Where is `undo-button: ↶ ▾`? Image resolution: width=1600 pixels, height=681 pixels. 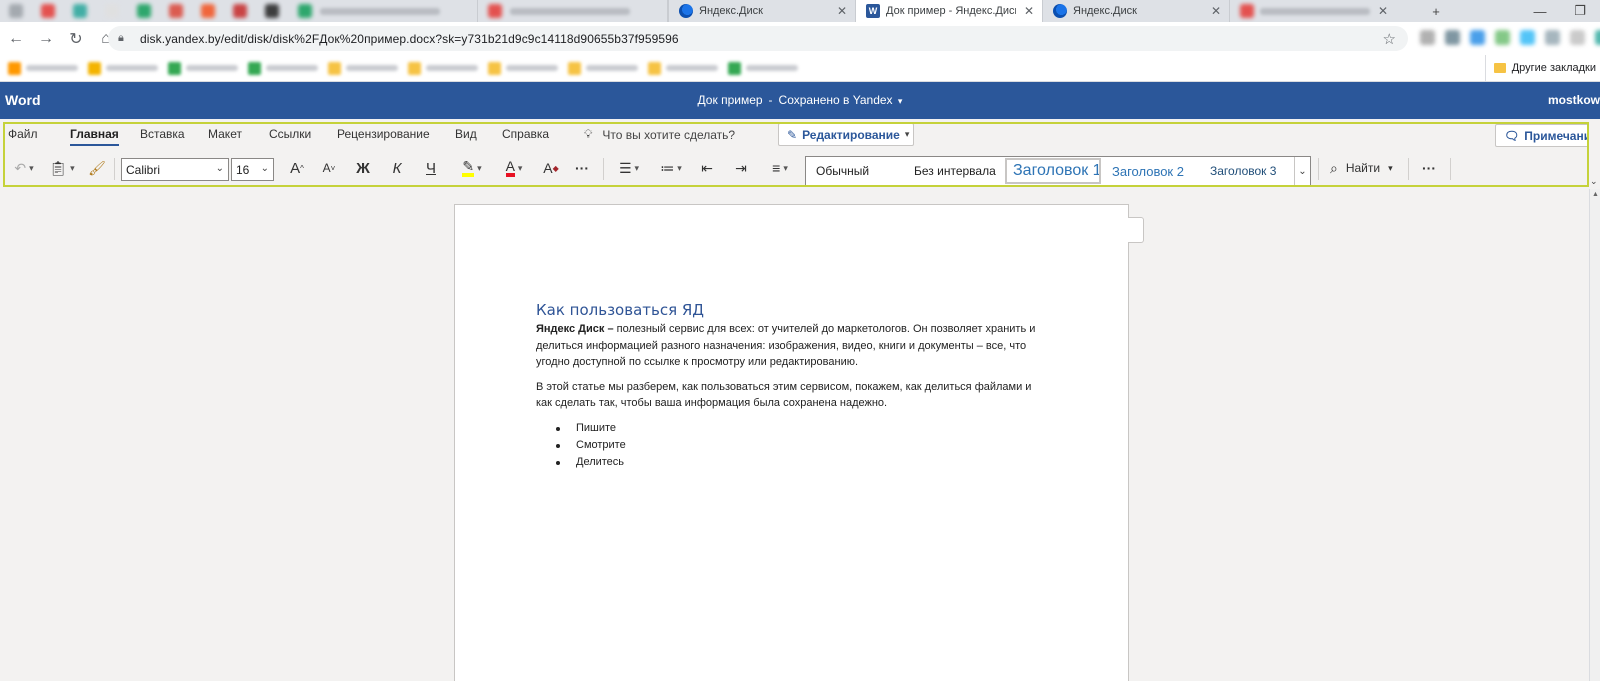 undo-button: ↶ ▾ is located at coordinates (24, 168).